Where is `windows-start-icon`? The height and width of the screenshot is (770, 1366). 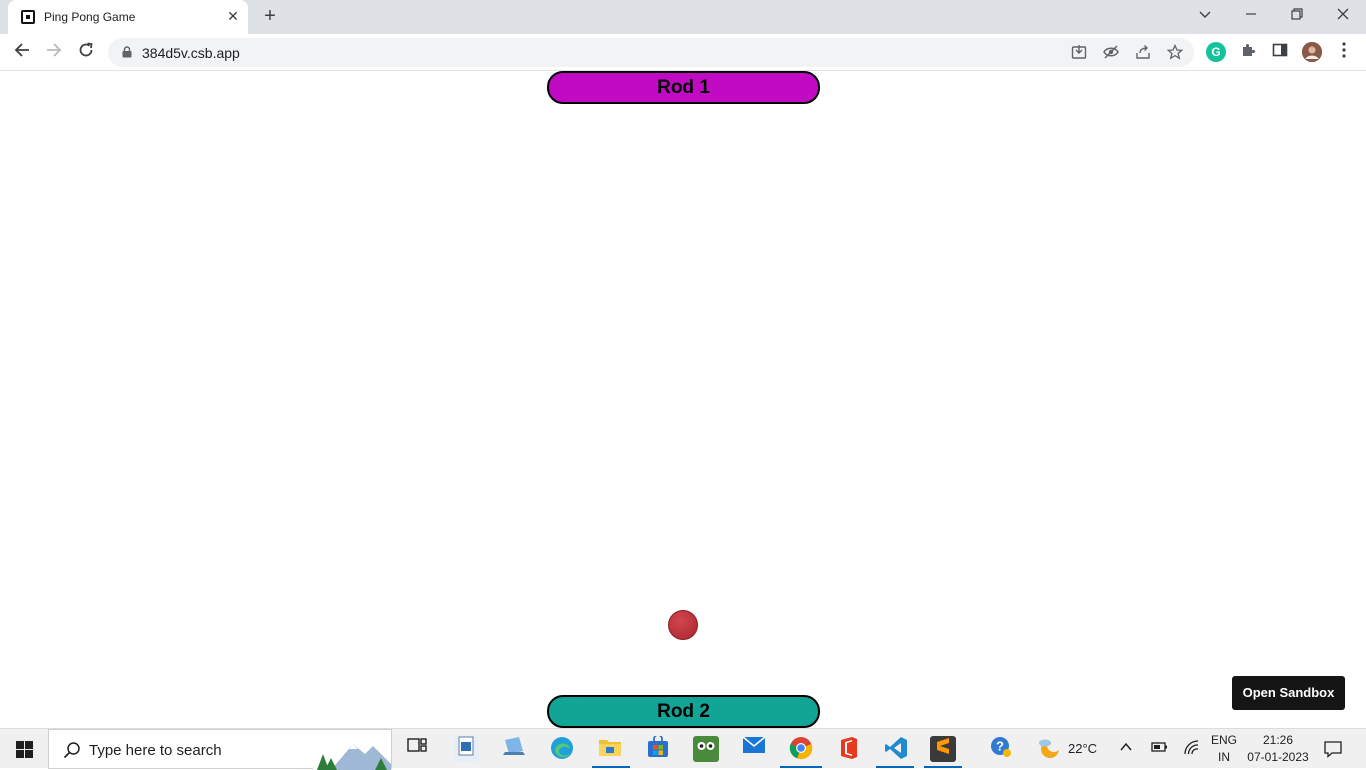 windows-start-icon is located at coordinates (24, 749).